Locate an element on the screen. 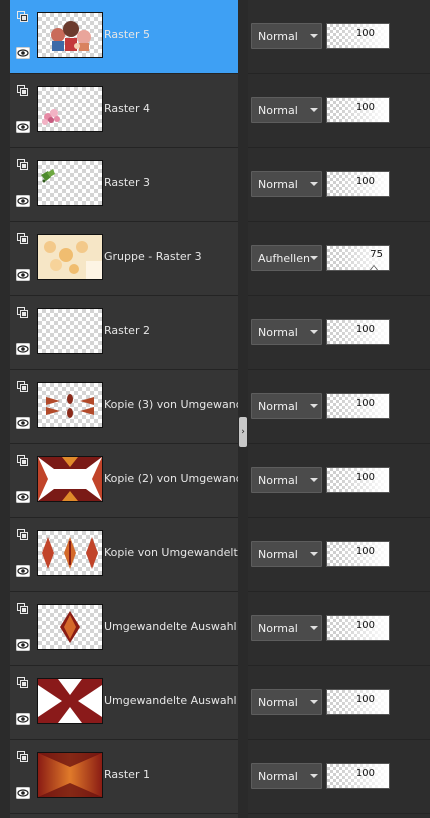 The image size is (430, 818). layer-row: Kopie (3) von Umgewandelte Auswahl is located at coordinates (124, 407).